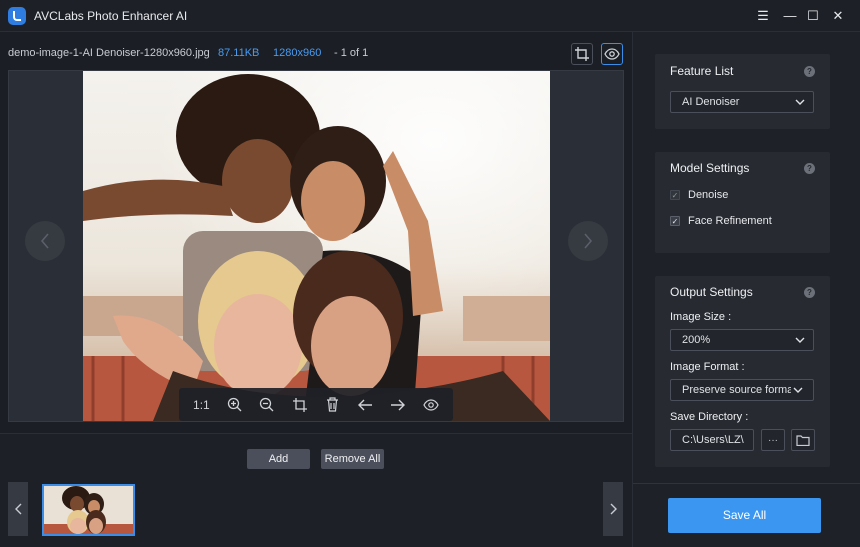 This screenshot has height=547, width=860. Describe the element at coordinates (701, 317) in the screenshot. I see `image-size-label: Image Size :` at that location.